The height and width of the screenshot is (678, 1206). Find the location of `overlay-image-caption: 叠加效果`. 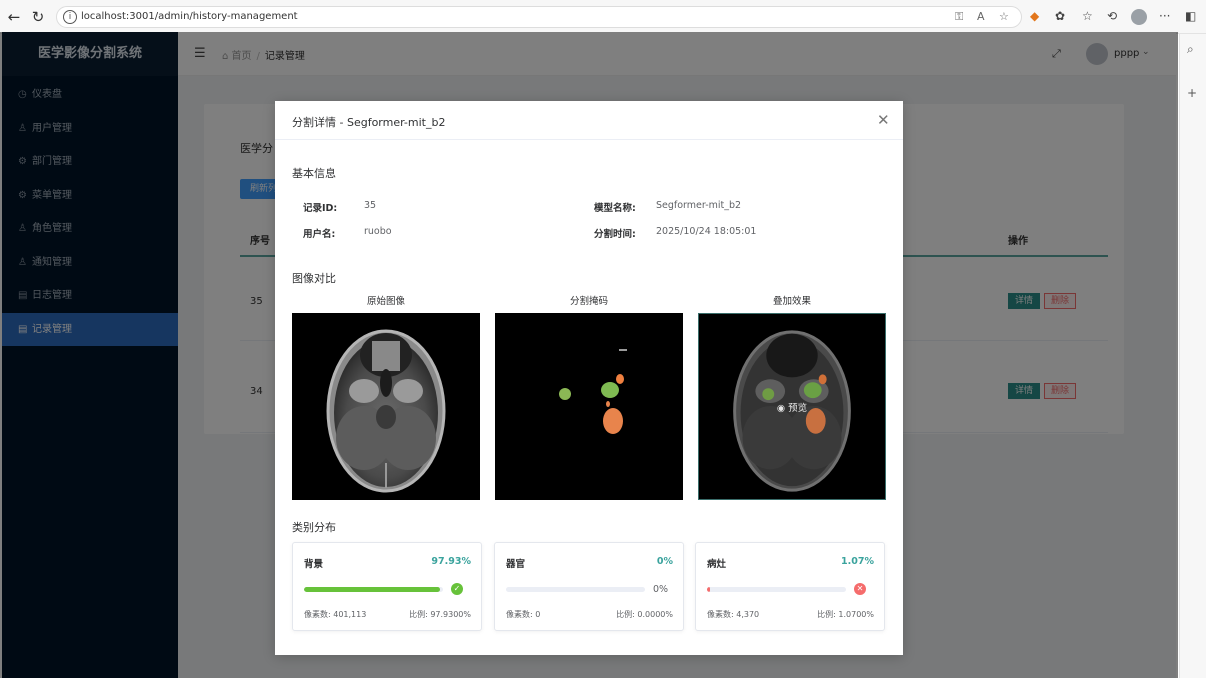

overlay-image-caption: 叠加效果 is located at coordinates (791, 301).